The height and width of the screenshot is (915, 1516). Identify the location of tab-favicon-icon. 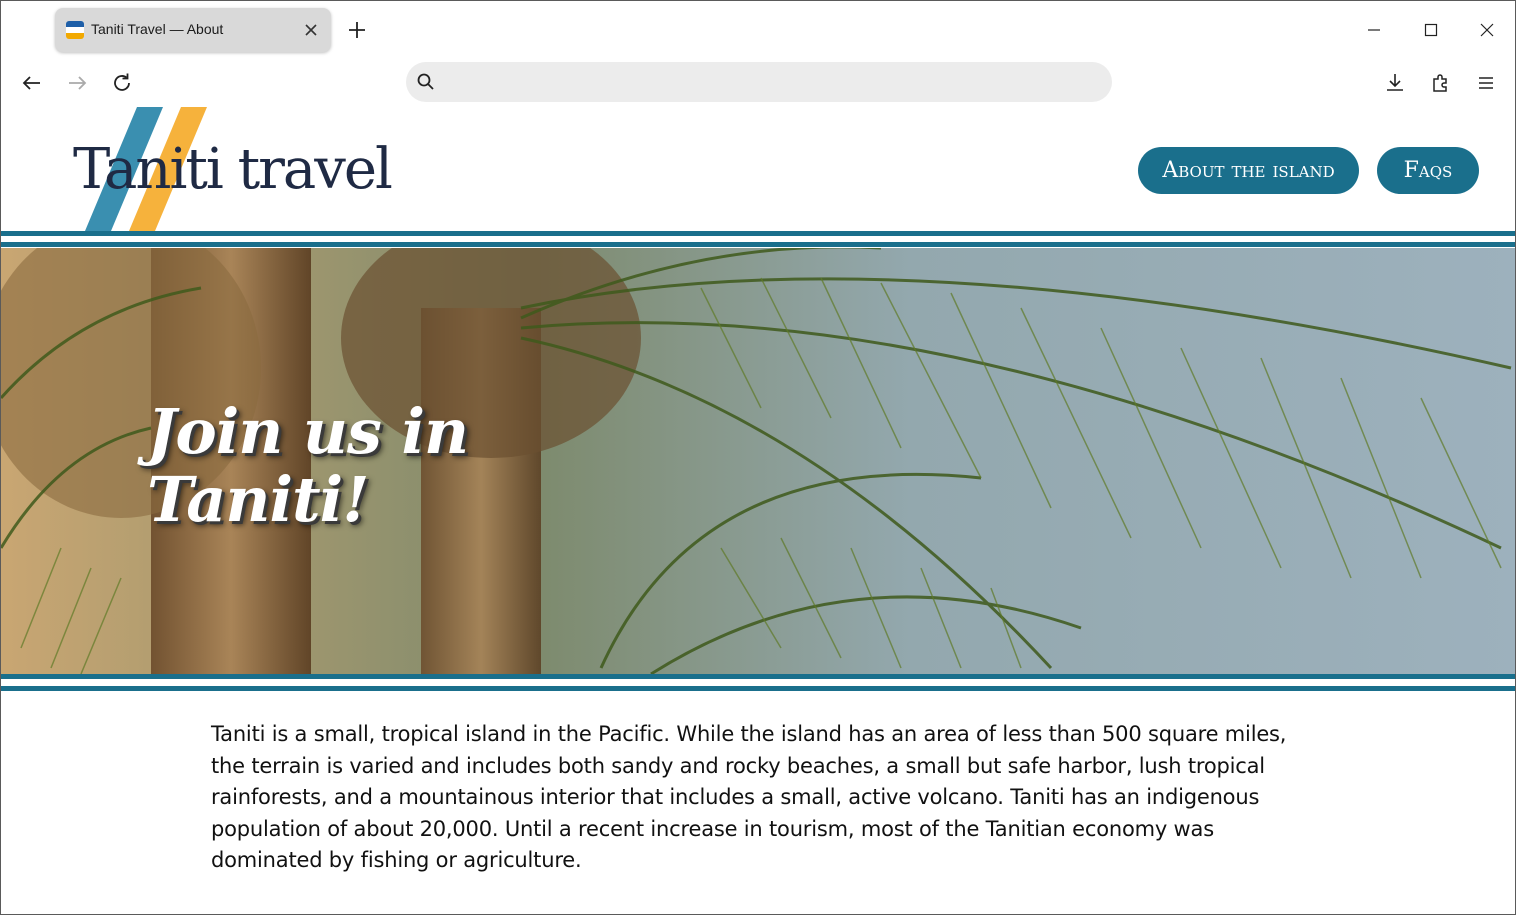
(75, 30).